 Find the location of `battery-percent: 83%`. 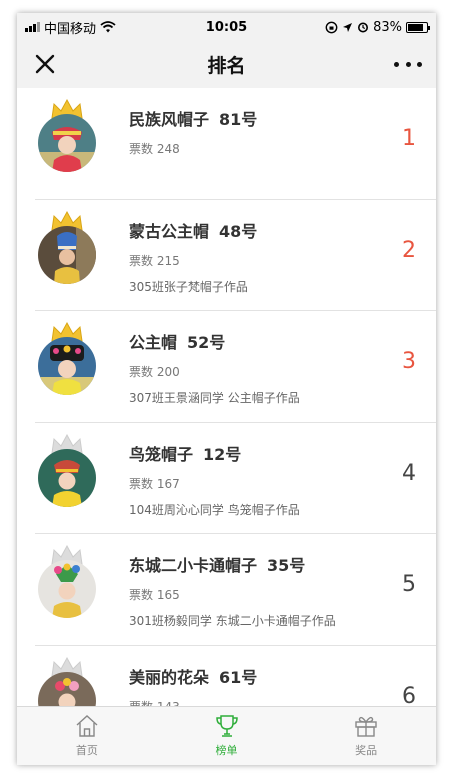

battery-percent: 83% is located at coordinates (387, 27).